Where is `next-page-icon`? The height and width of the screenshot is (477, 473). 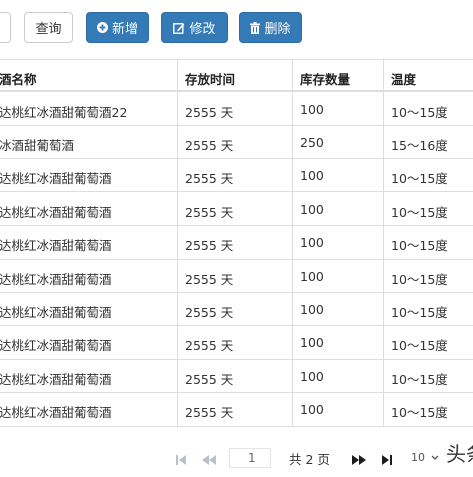
next-page-icon is located at coordinates (359, 460).